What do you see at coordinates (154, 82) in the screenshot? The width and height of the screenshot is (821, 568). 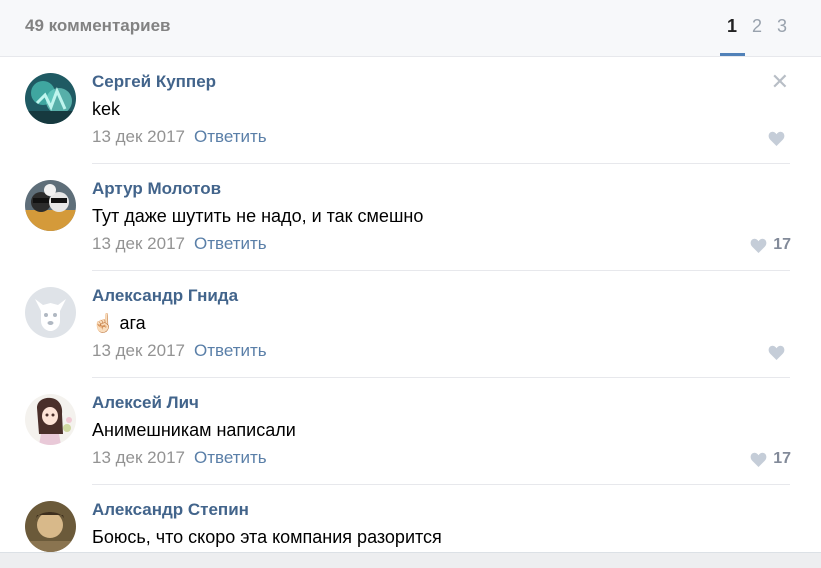 I see `comment-author: Сергей Куппер` at bounding box center [154, 82].